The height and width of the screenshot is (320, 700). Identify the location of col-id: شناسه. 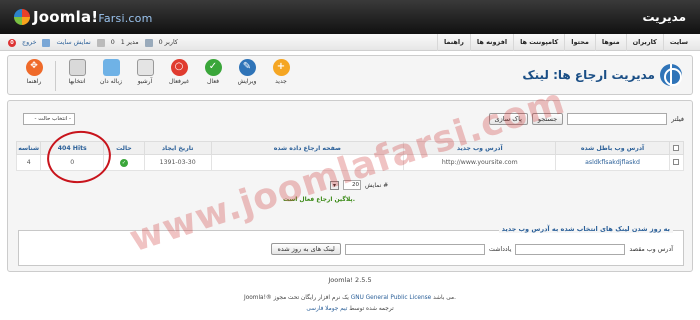
(28, 148).